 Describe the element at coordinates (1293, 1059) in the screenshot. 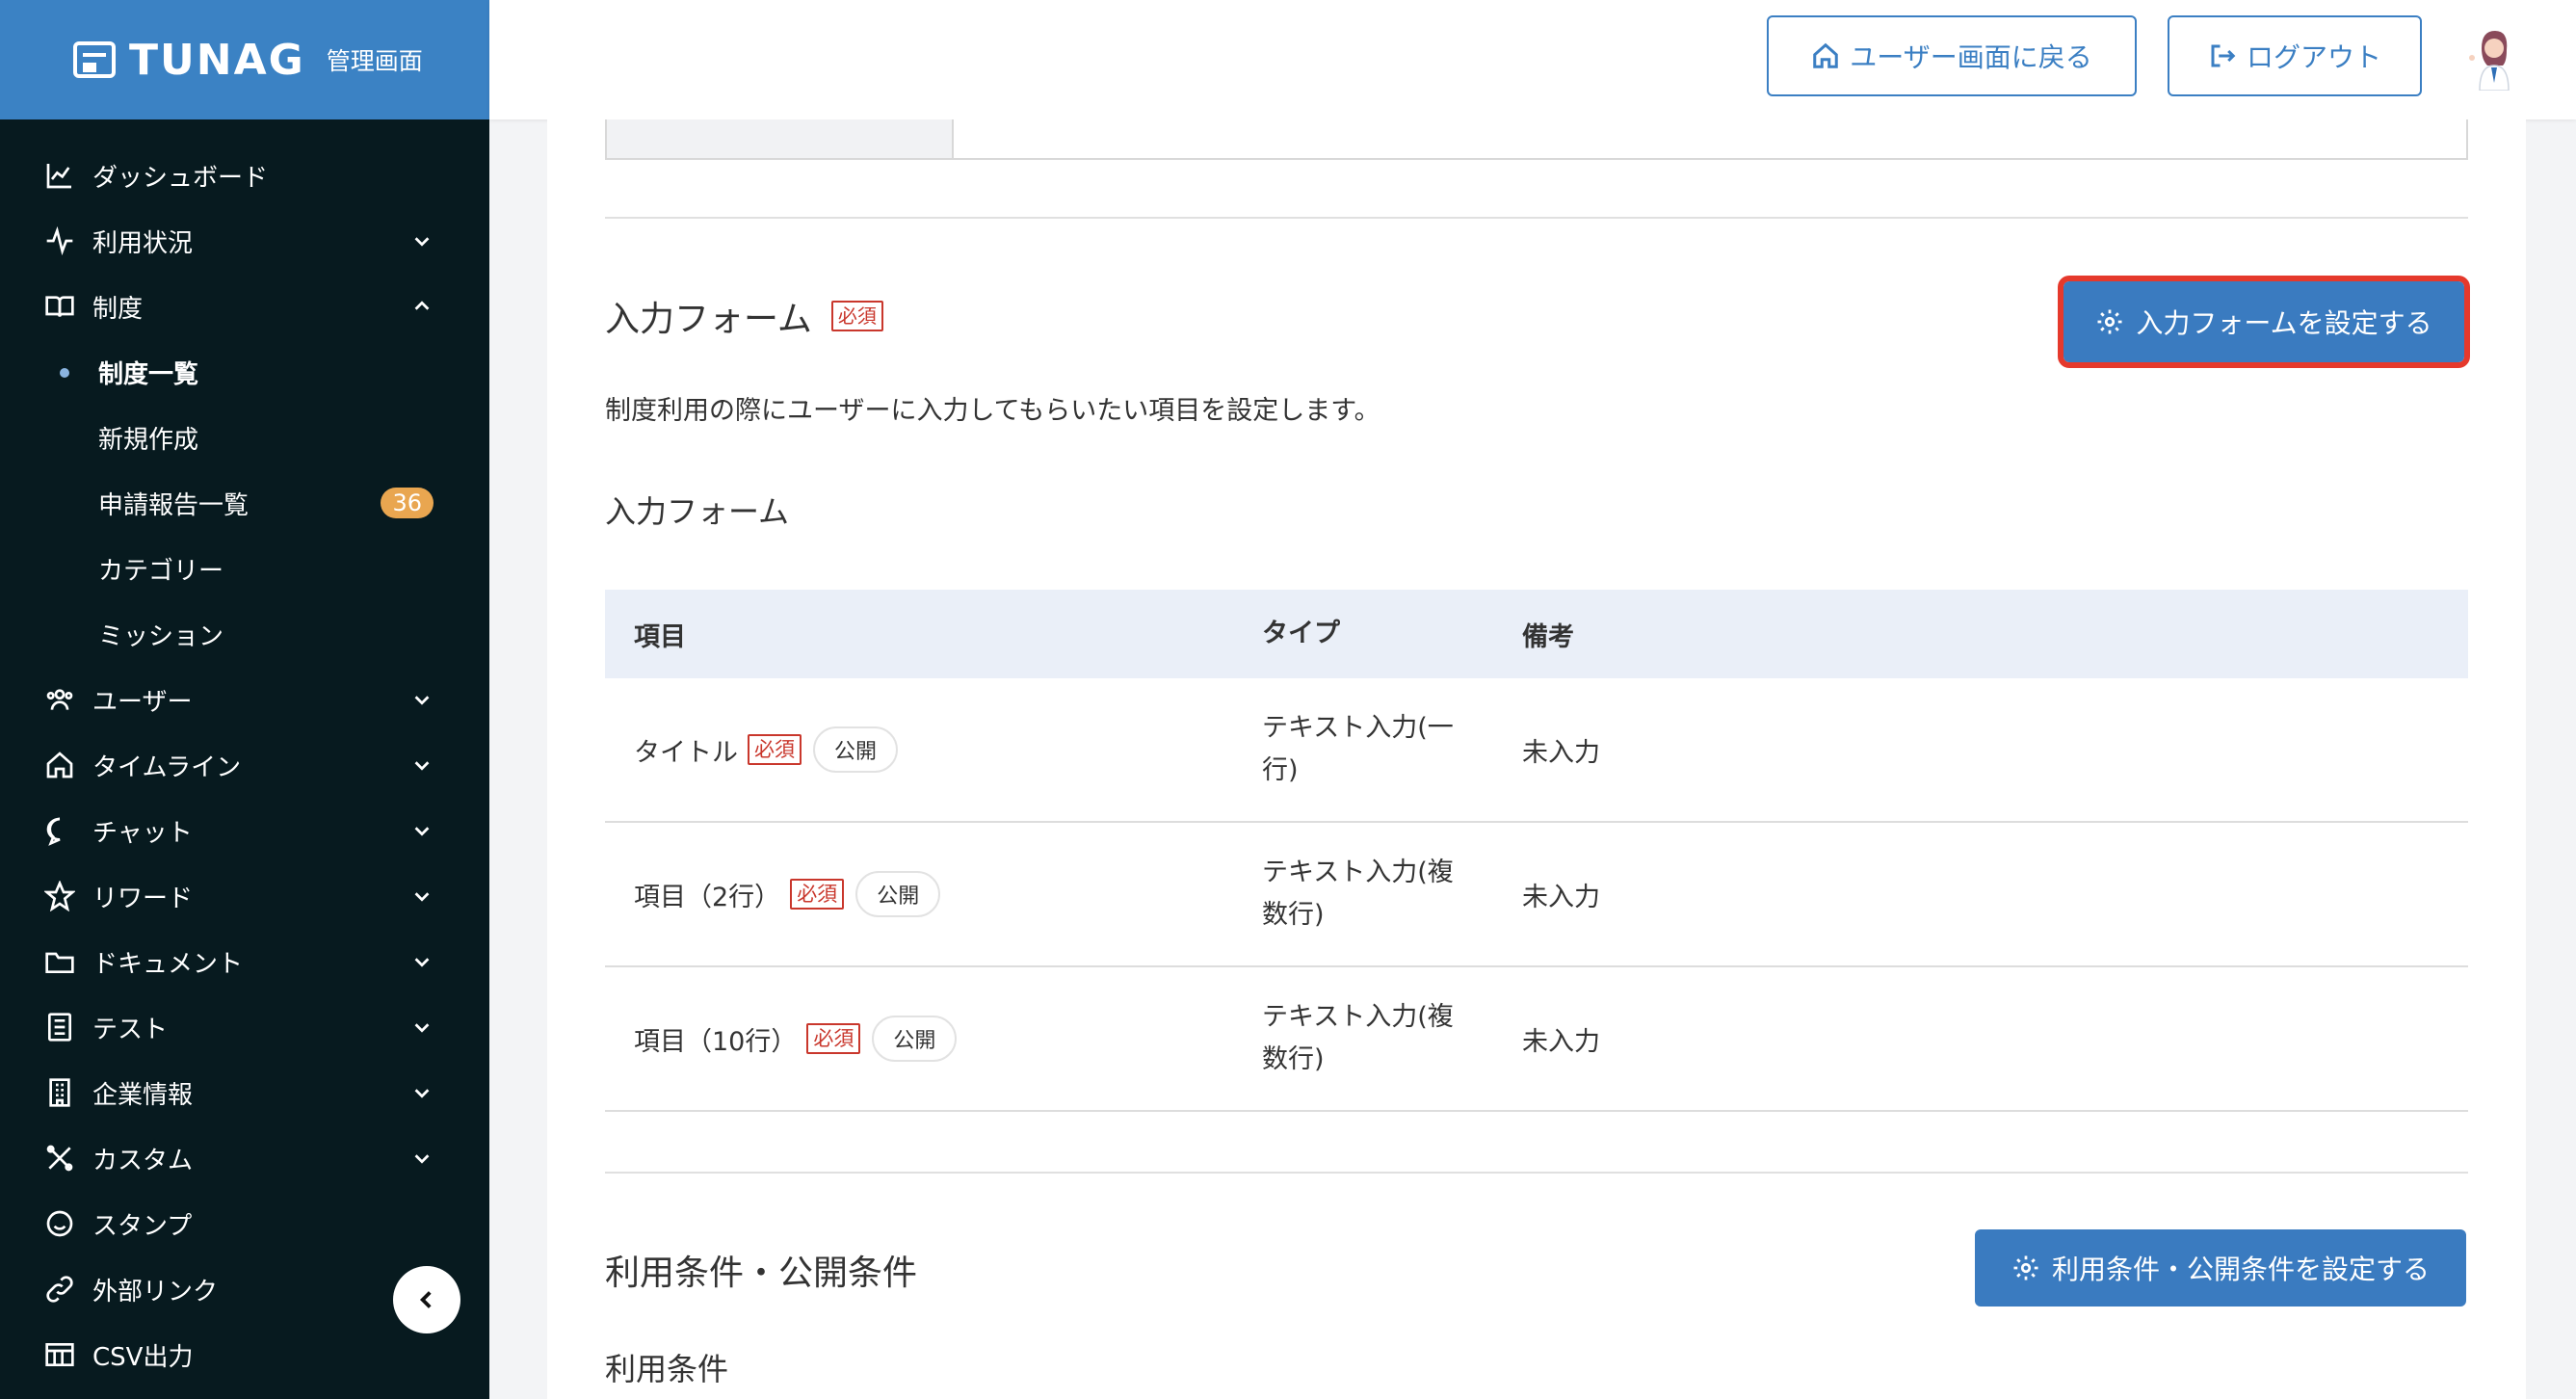

I see `type-line: 数行)` at that location.